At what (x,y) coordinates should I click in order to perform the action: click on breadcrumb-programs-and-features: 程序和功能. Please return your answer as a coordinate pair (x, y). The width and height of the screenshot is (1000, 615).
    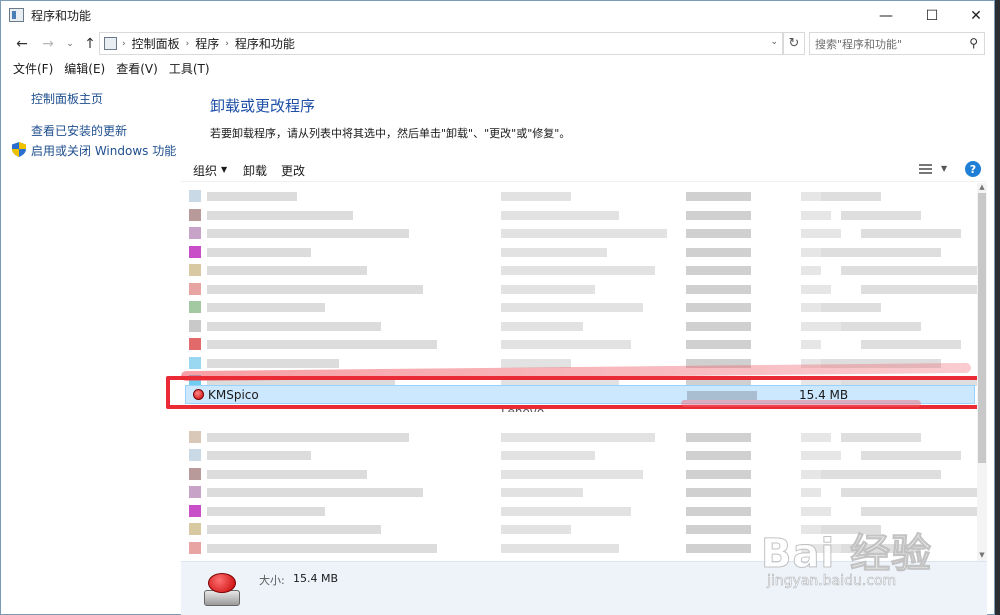
    Looking at the image, I should click on (265, 43).